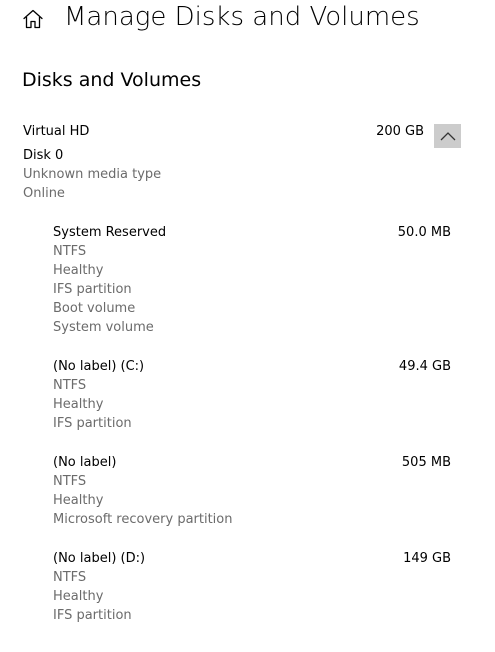 This screenshot has width=495, height=652. What do you see at coordinates (400, 131) in the screenshot?
I see `disk-size: 200 GB` at bounding box center [400, 131].